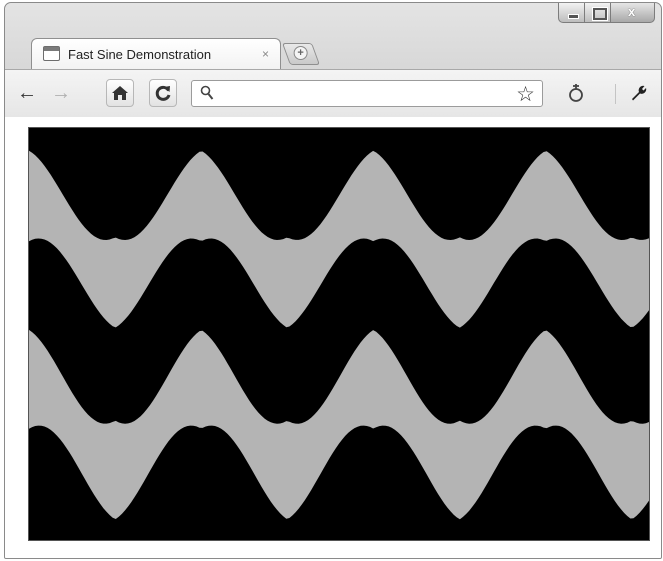 This screenshot has width=663, height=561. I want to click on close-icon: x, so click(632, 11).